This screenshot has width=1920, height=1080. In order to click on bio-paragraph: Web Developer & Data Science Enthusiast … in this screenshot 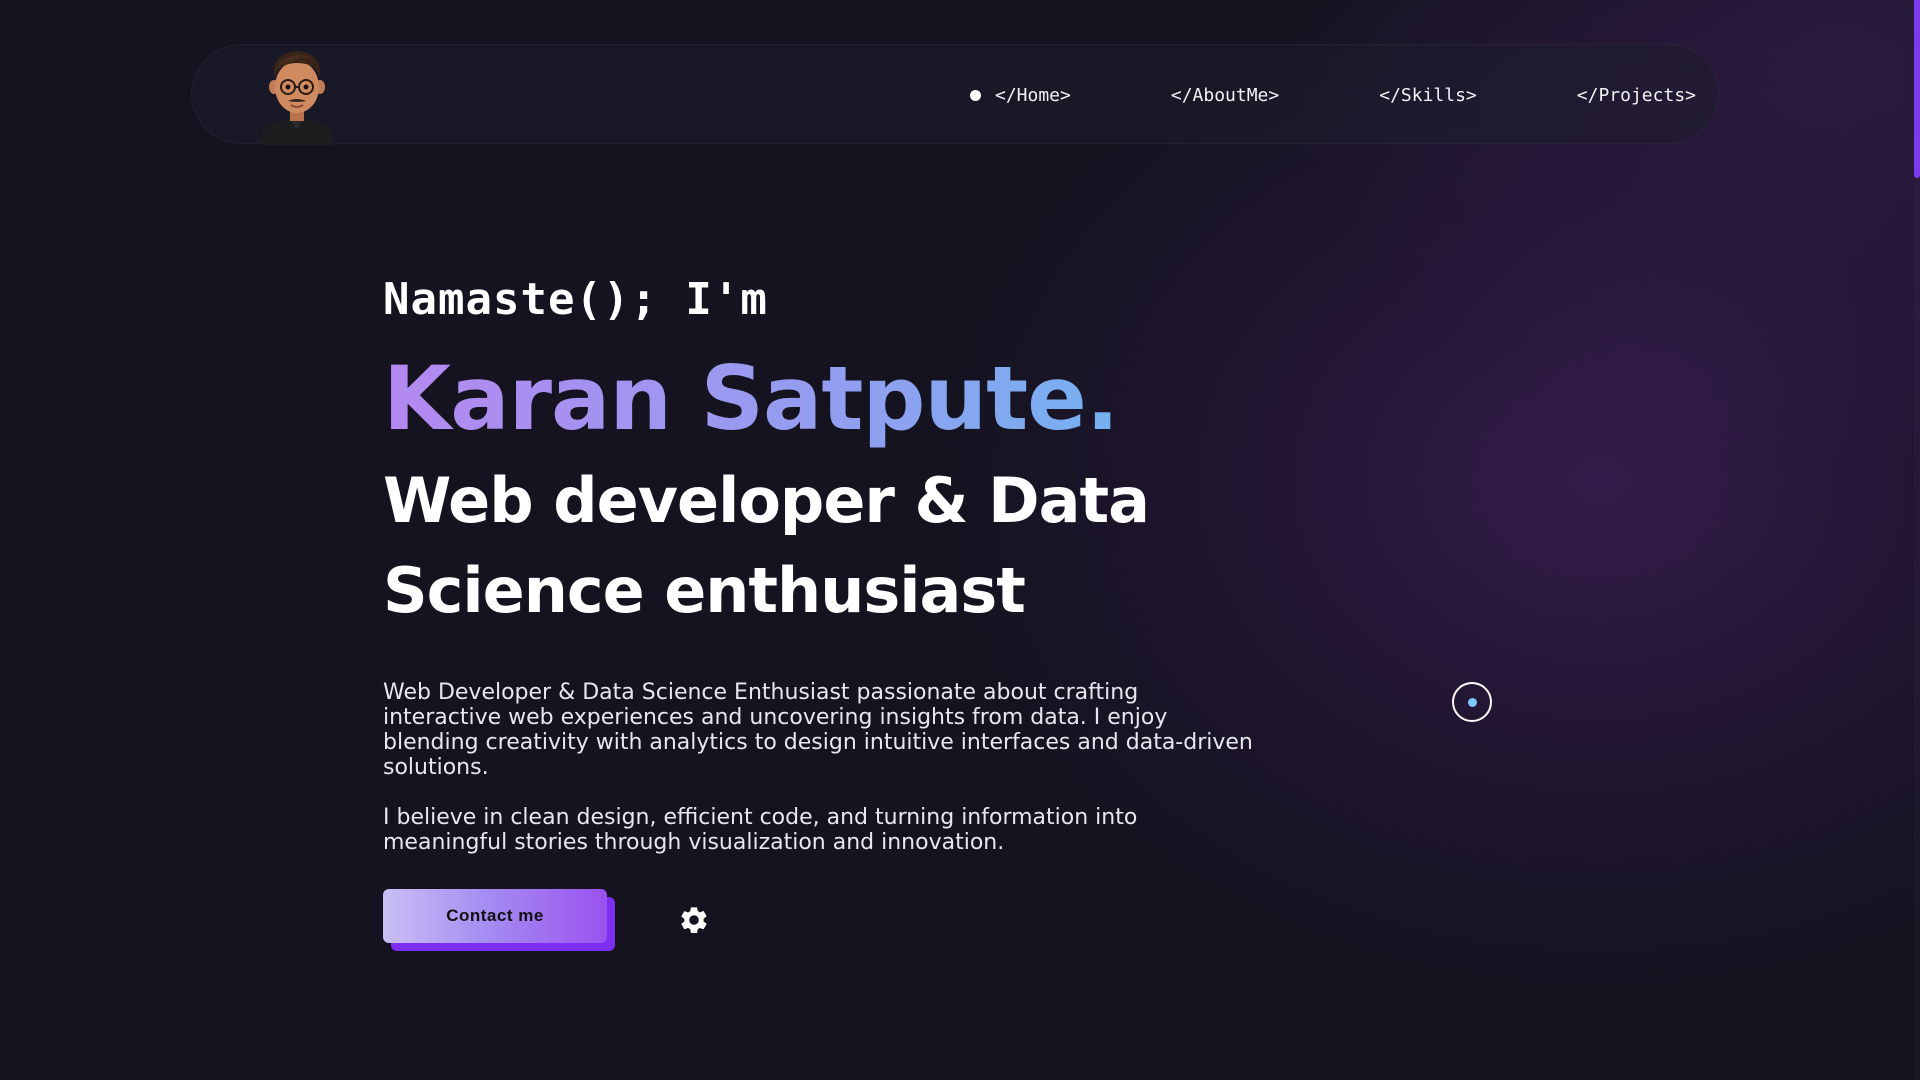, I will do `click(818, 730)`.